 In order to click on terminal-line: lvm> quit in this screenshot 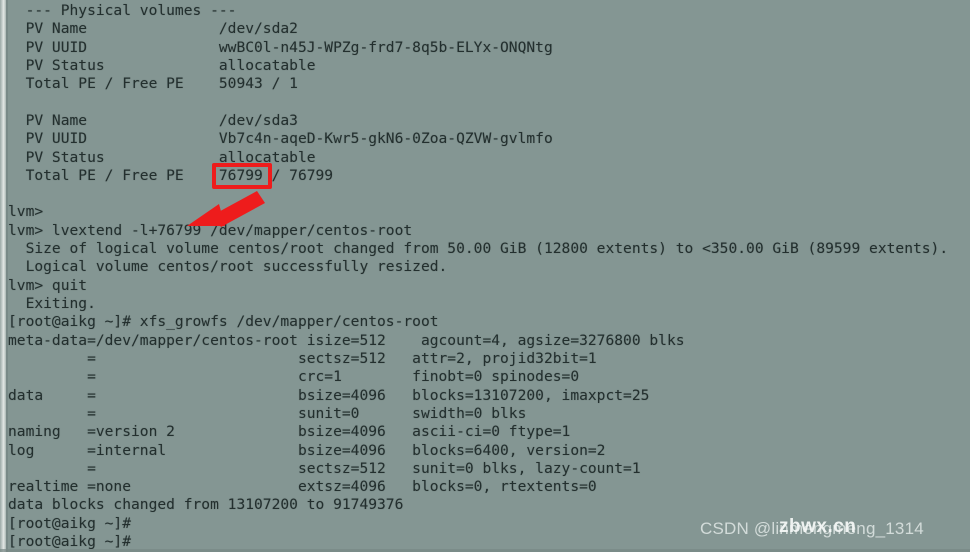, I will do `click(48, 285)`.